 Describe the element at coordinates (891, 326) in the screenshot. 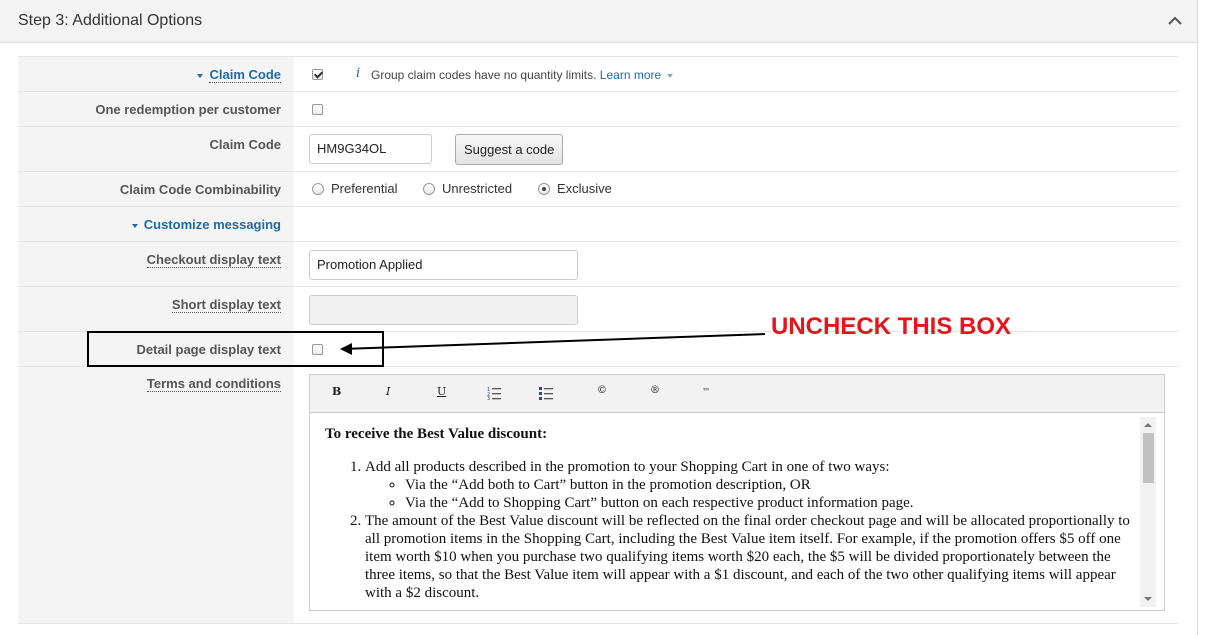

I see `annotation-text: UNCHECK THIS BOX` at that location.